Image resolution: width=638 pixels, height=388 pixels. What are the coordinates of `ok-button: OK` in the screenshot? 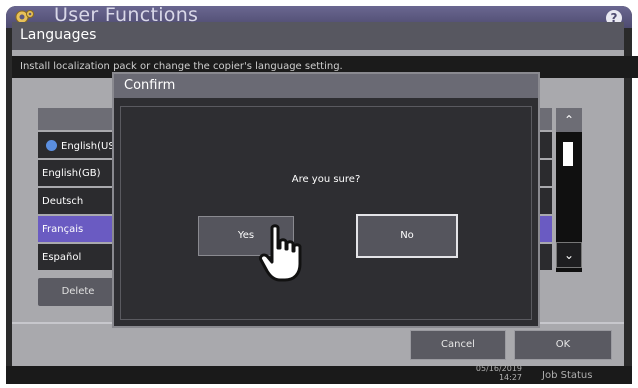 It's located at (563, 345).